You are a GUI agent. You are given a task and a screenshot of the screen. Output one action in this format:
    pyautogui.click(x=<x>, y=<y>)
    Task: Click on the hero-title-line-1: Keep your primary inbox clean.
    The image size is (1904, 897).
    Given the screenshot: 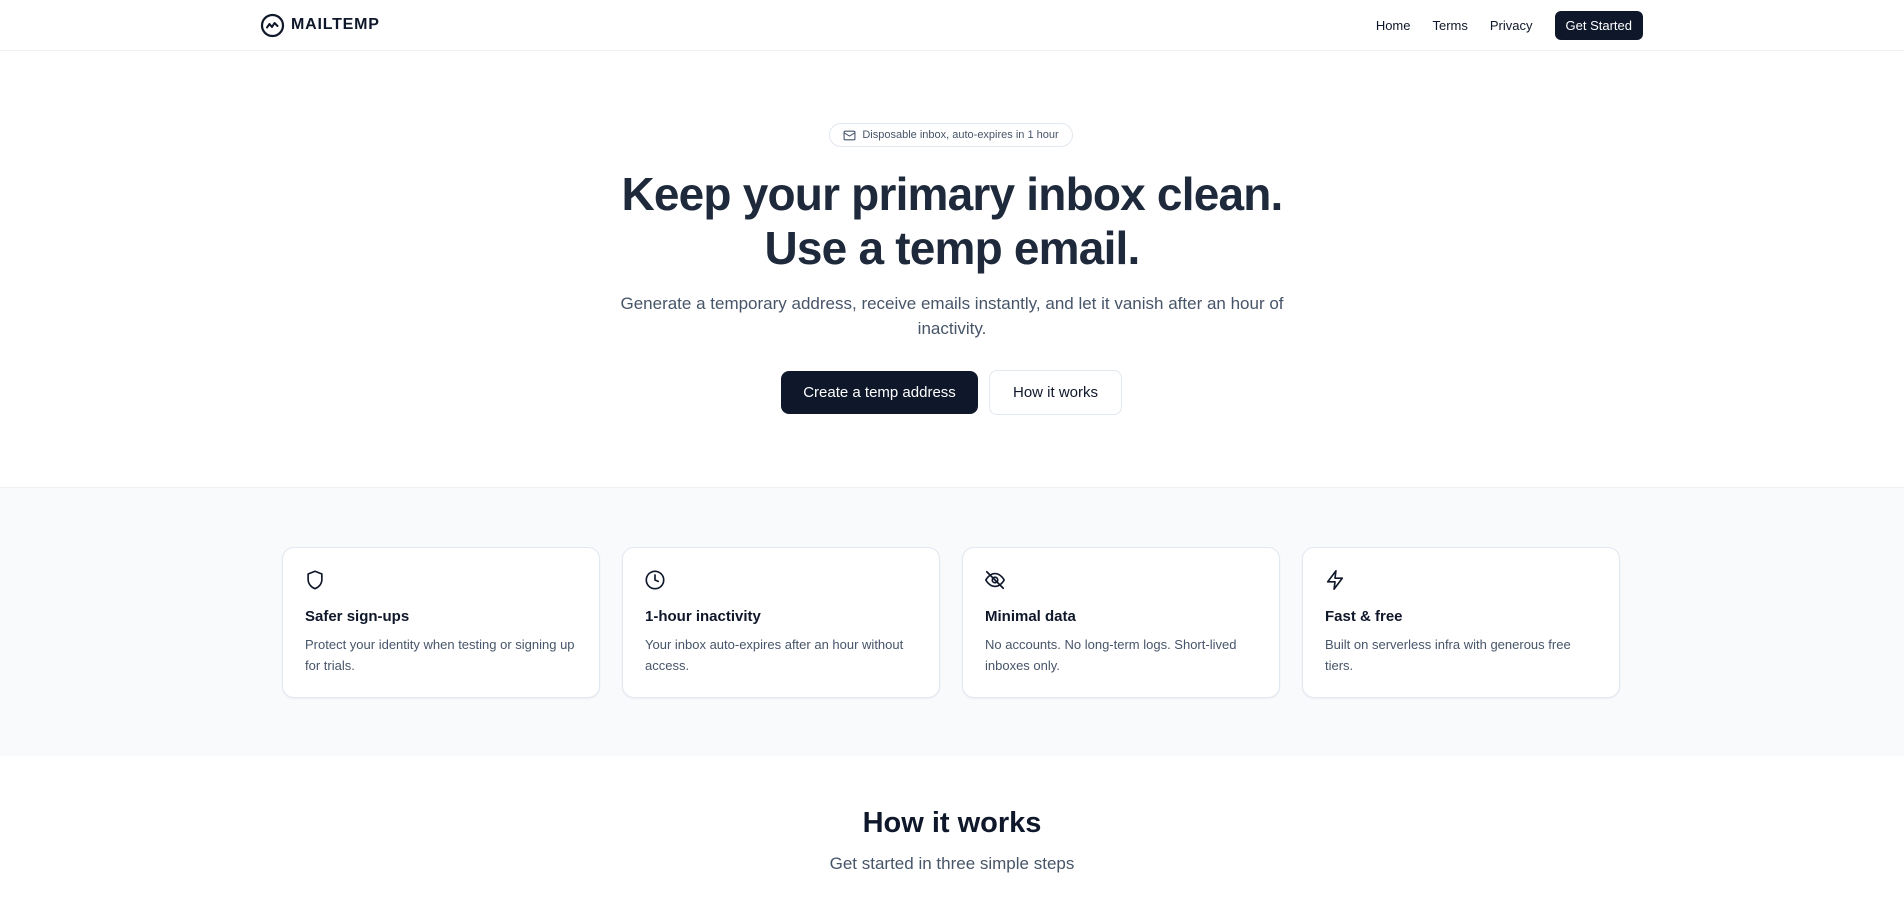 What is the action you would take?
    pyautogui.click(x=952, y=194)
    